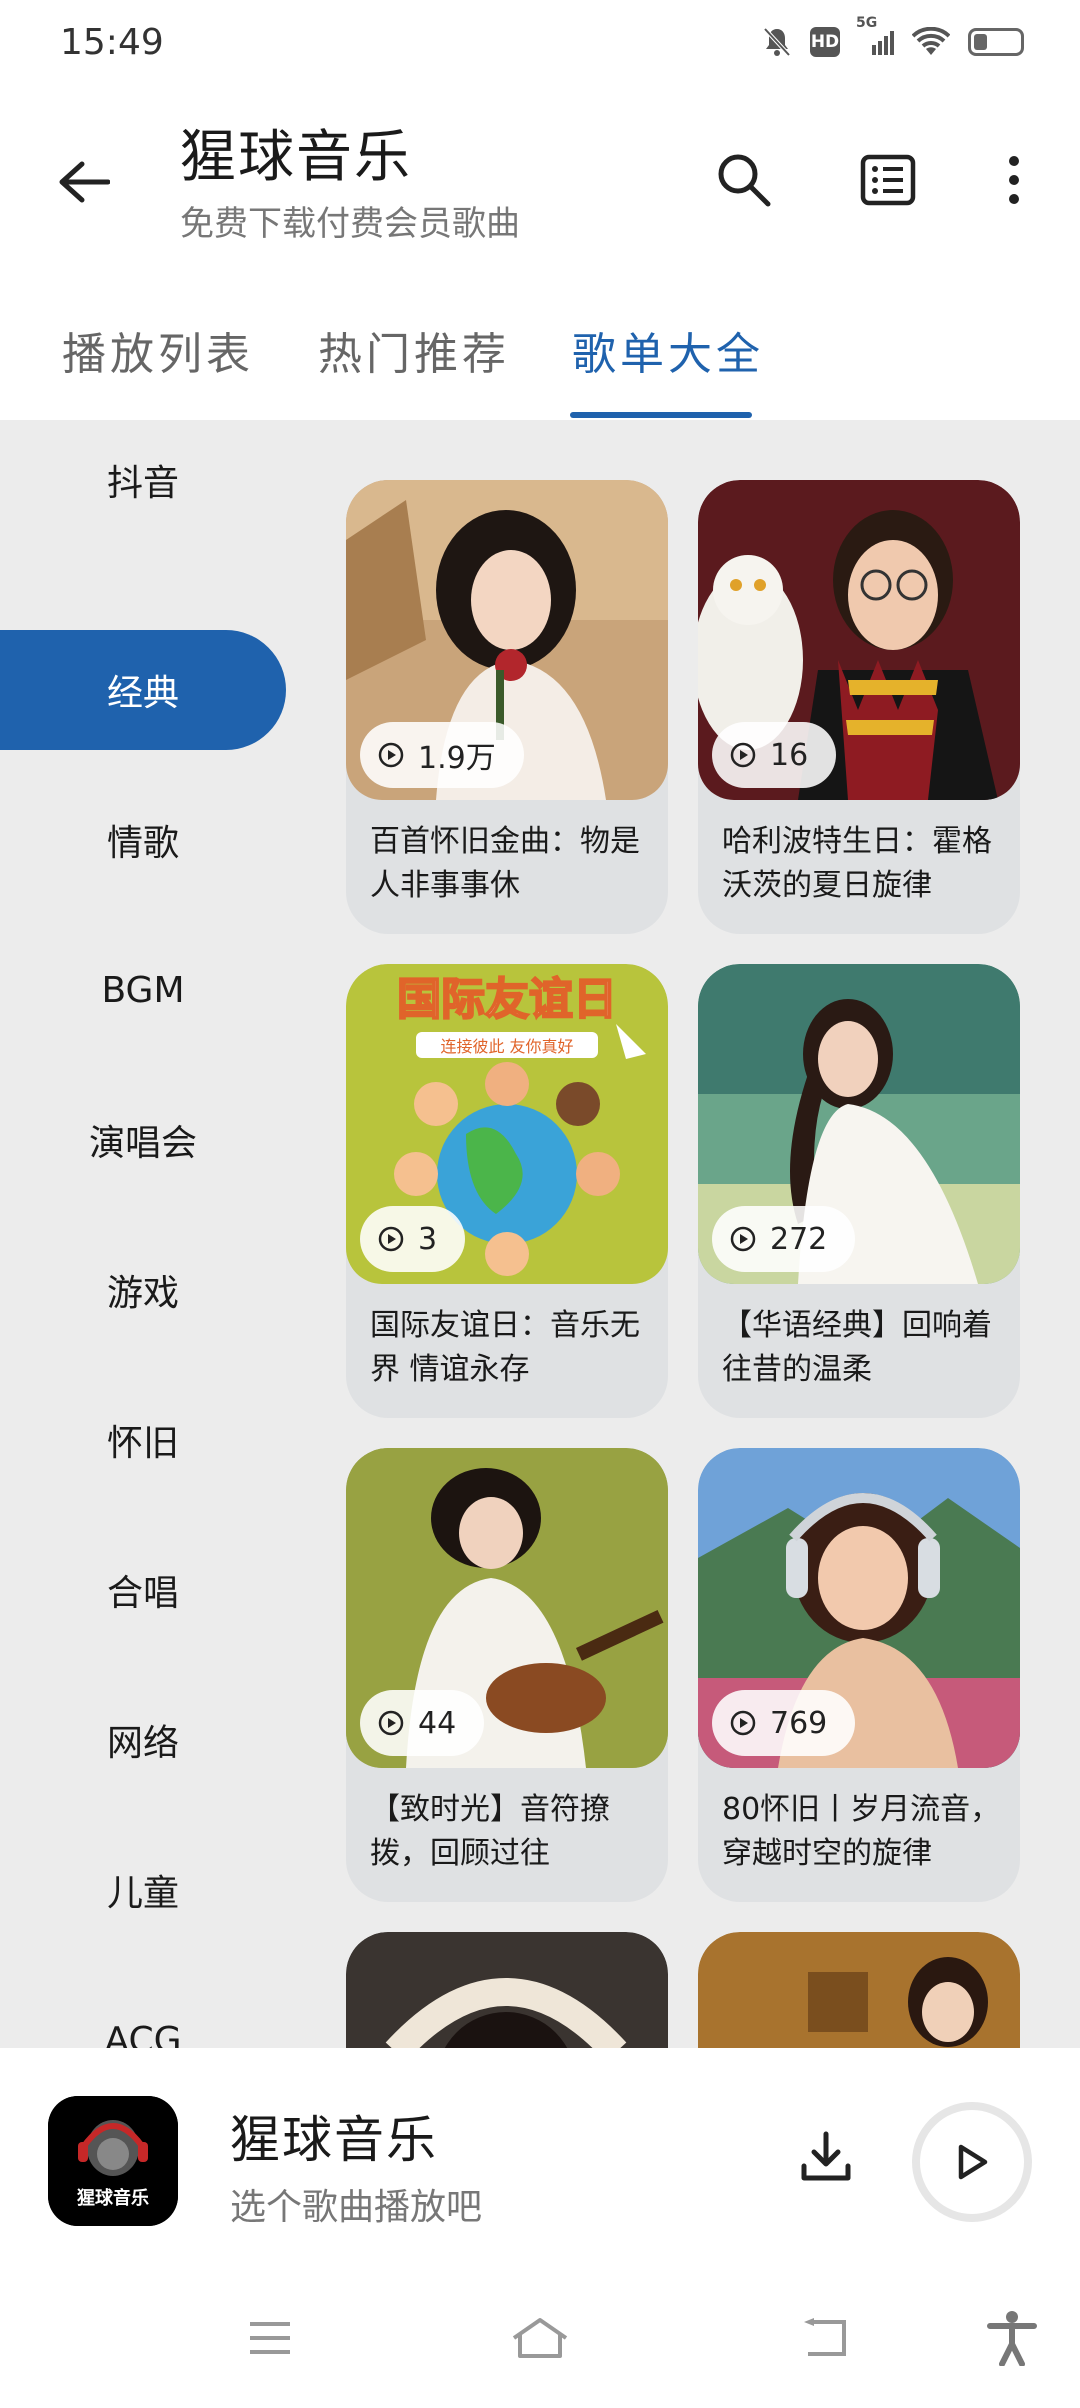 The height and width of the screenshot is (2408, 1080). I want to click on playlist-card: 1.9万 百首怀旧金曲：物是人非事事休, so click(507, 707).